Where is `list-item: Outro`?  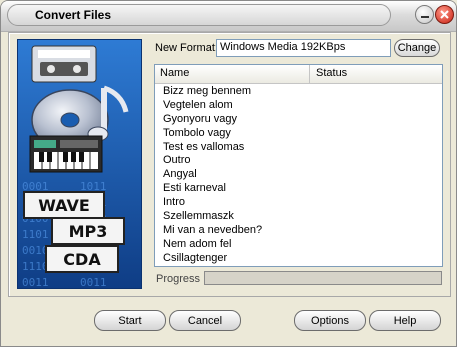 list-item: Outro is located at coordinates (298, 161).